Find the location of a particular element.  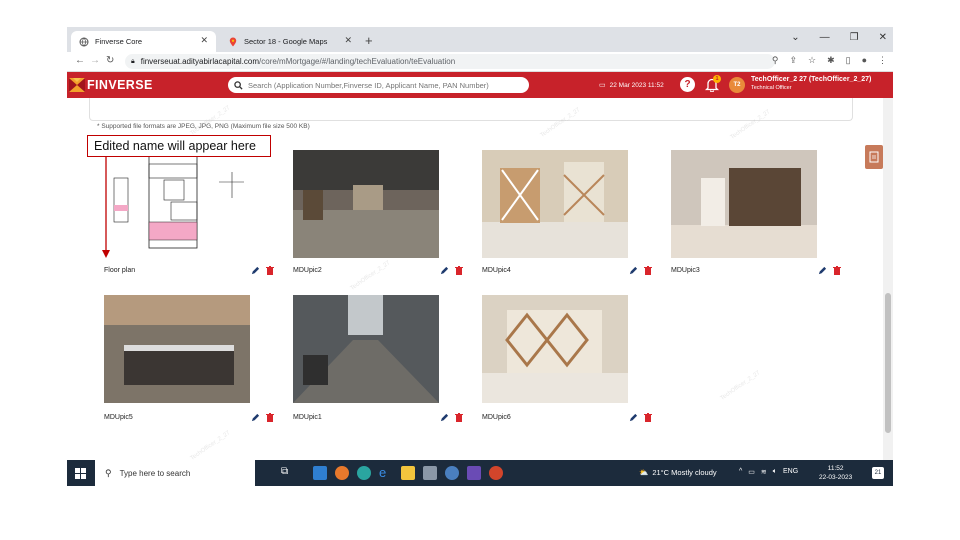

reload-icon: ↻ is located at coordinates (110, 60).